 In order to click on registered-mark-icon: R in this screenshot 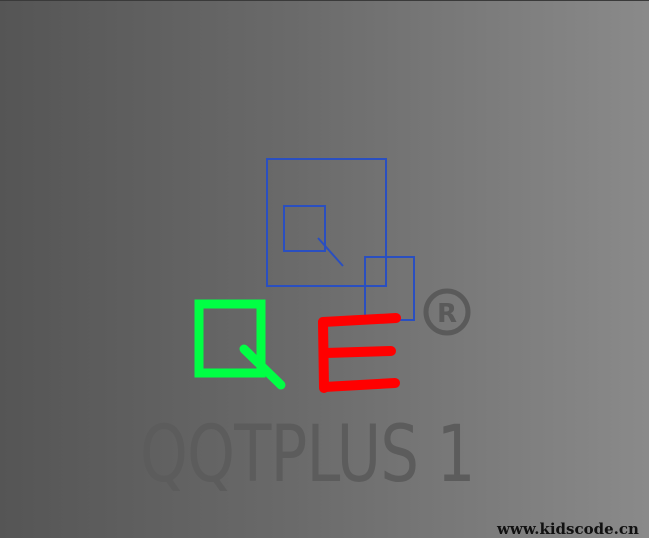, I will do `click(447, 312)`.